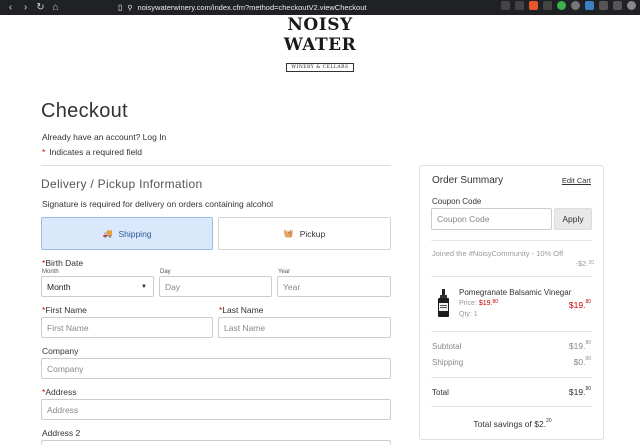  Describe the element at coordinates (519, 5) in the screenshot. I see `star-icon` at that location.